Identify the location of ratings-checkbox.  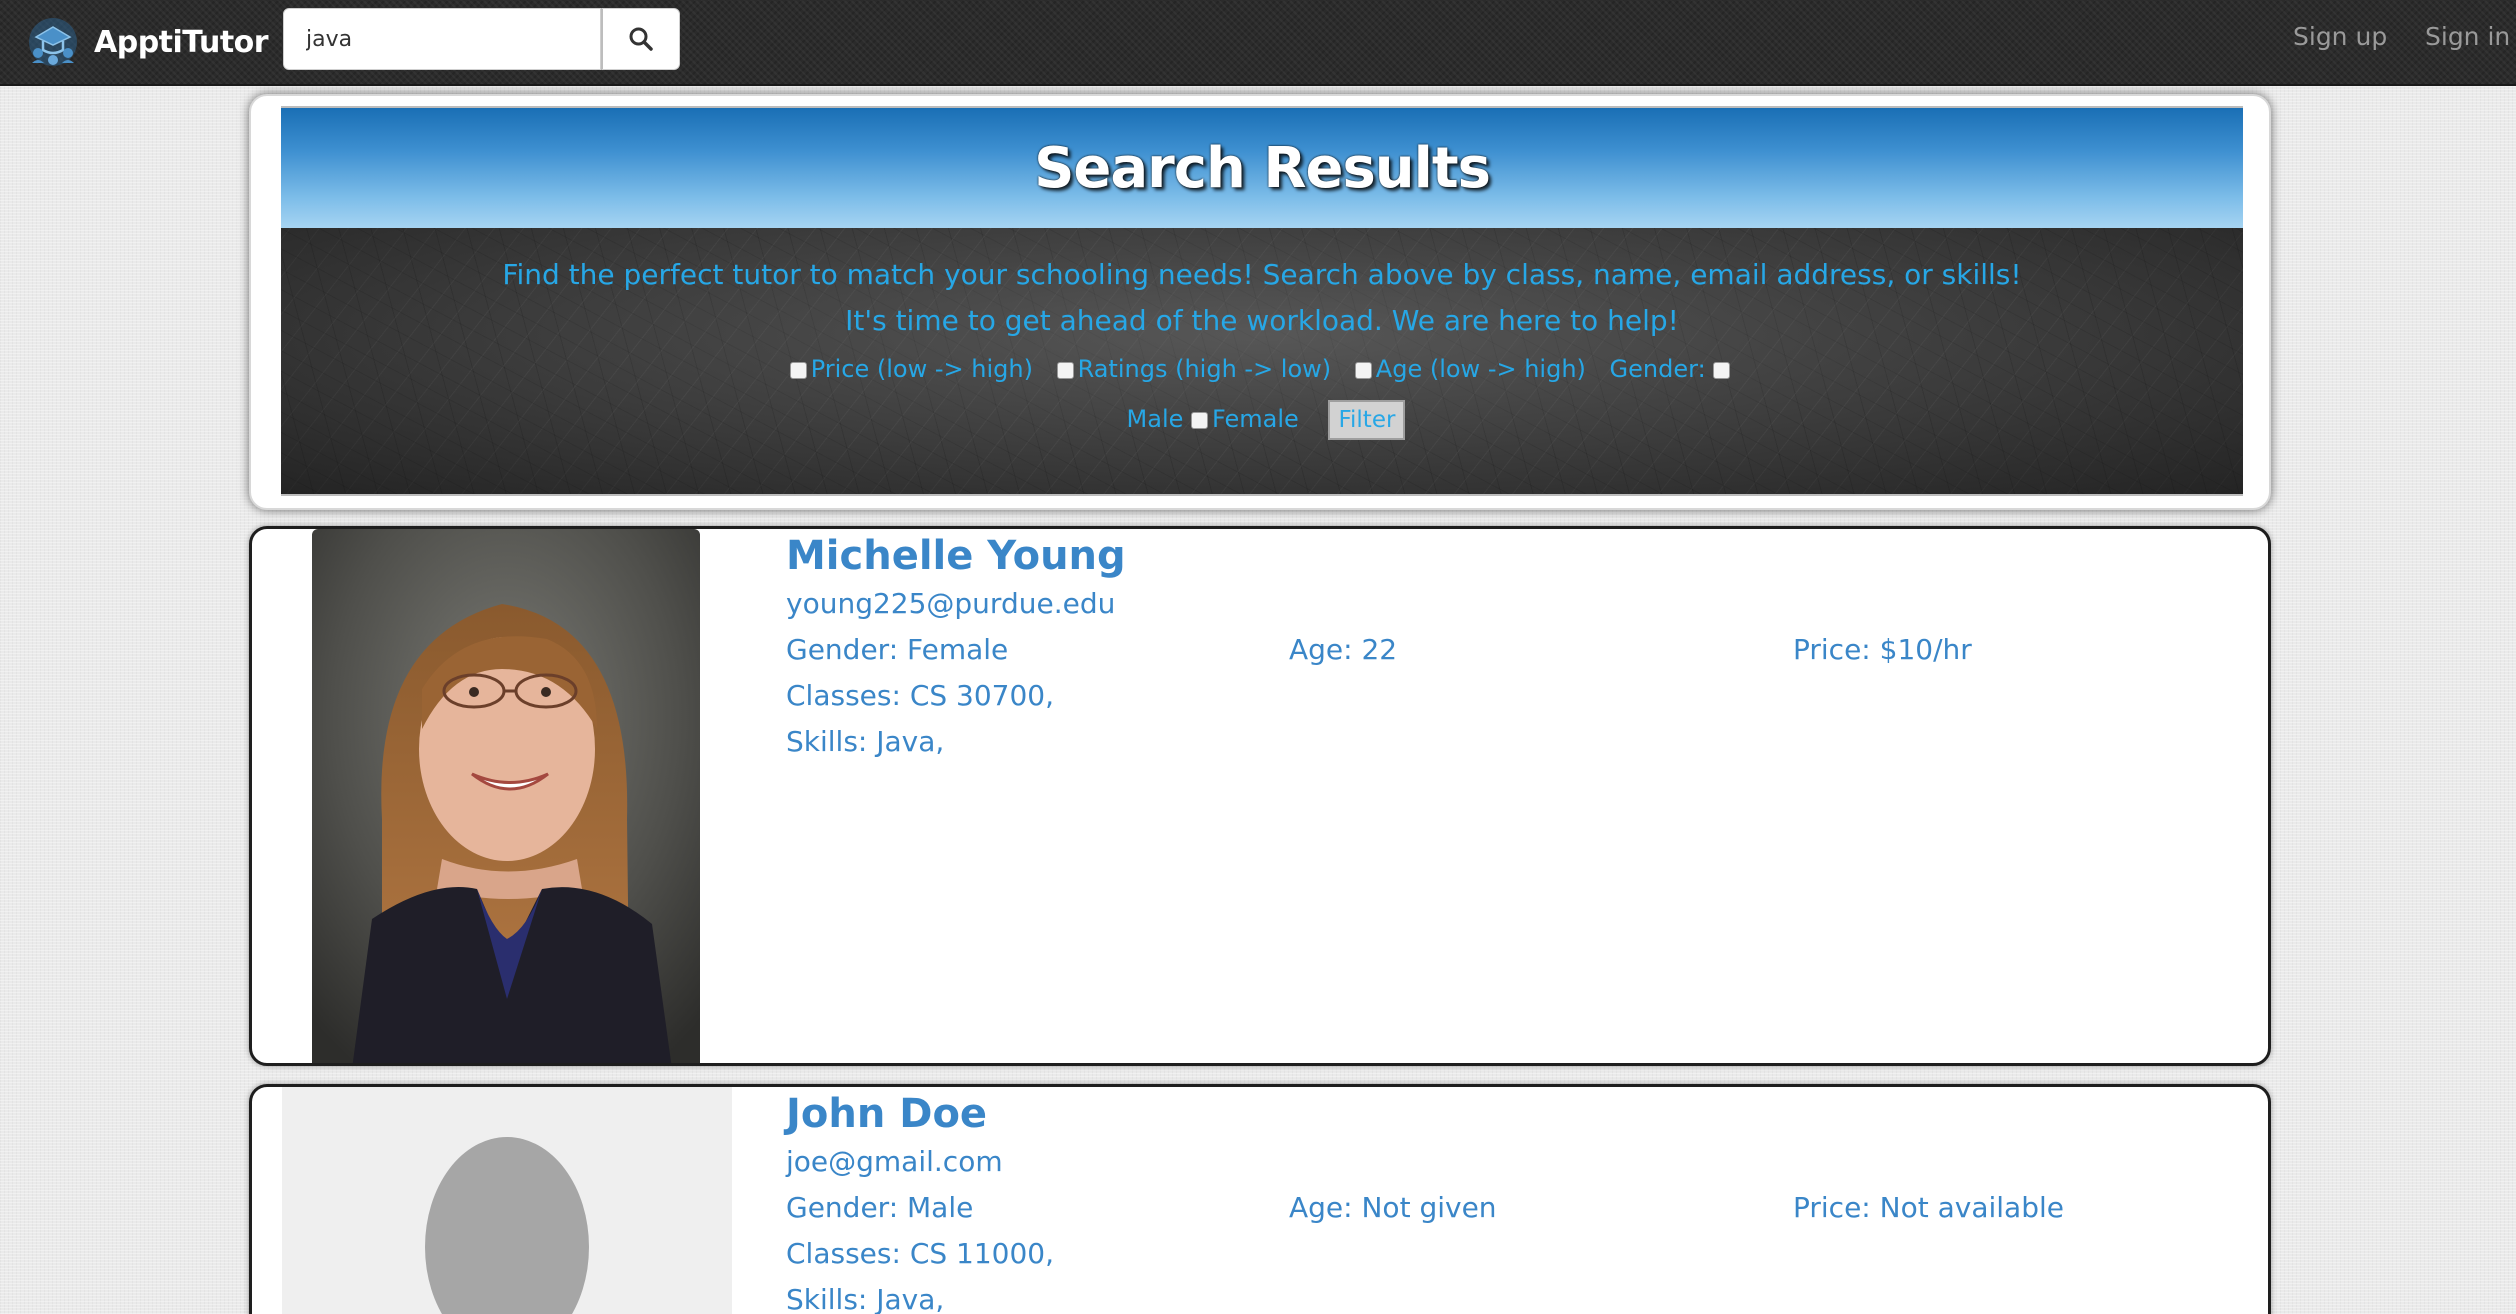
(1065, 370).